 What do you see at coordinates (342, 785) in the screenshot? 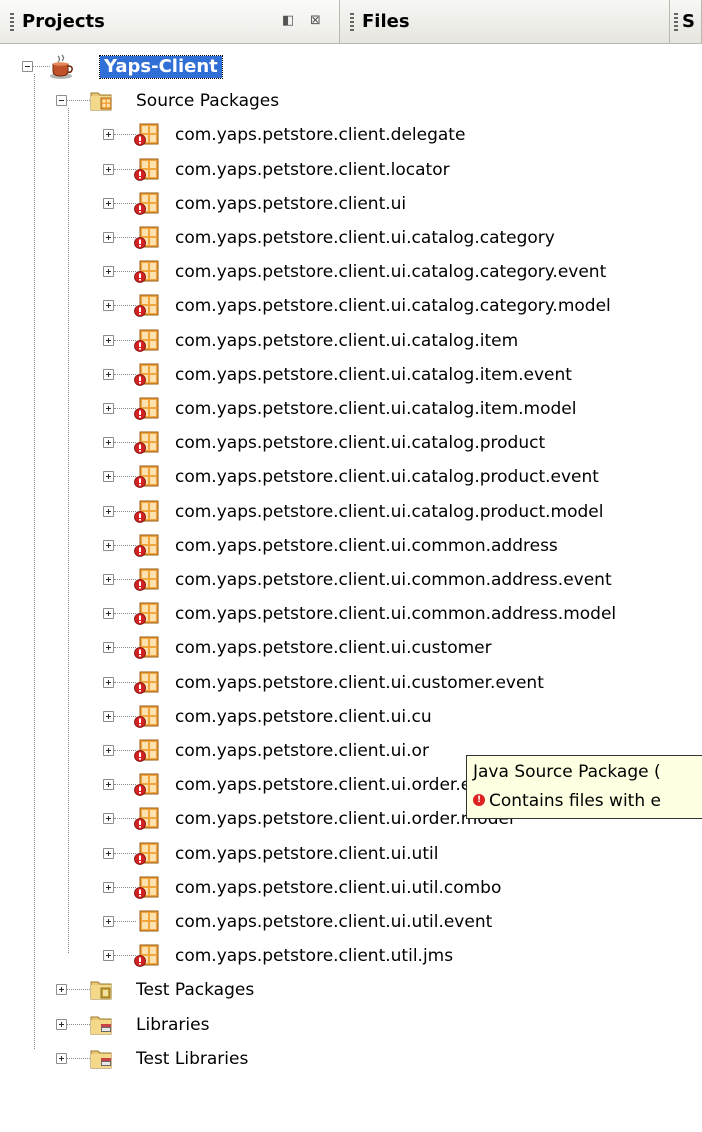
I see `node-label: com.yaps.petstore.client.ui.order.event` at bounding box center [342, 785].